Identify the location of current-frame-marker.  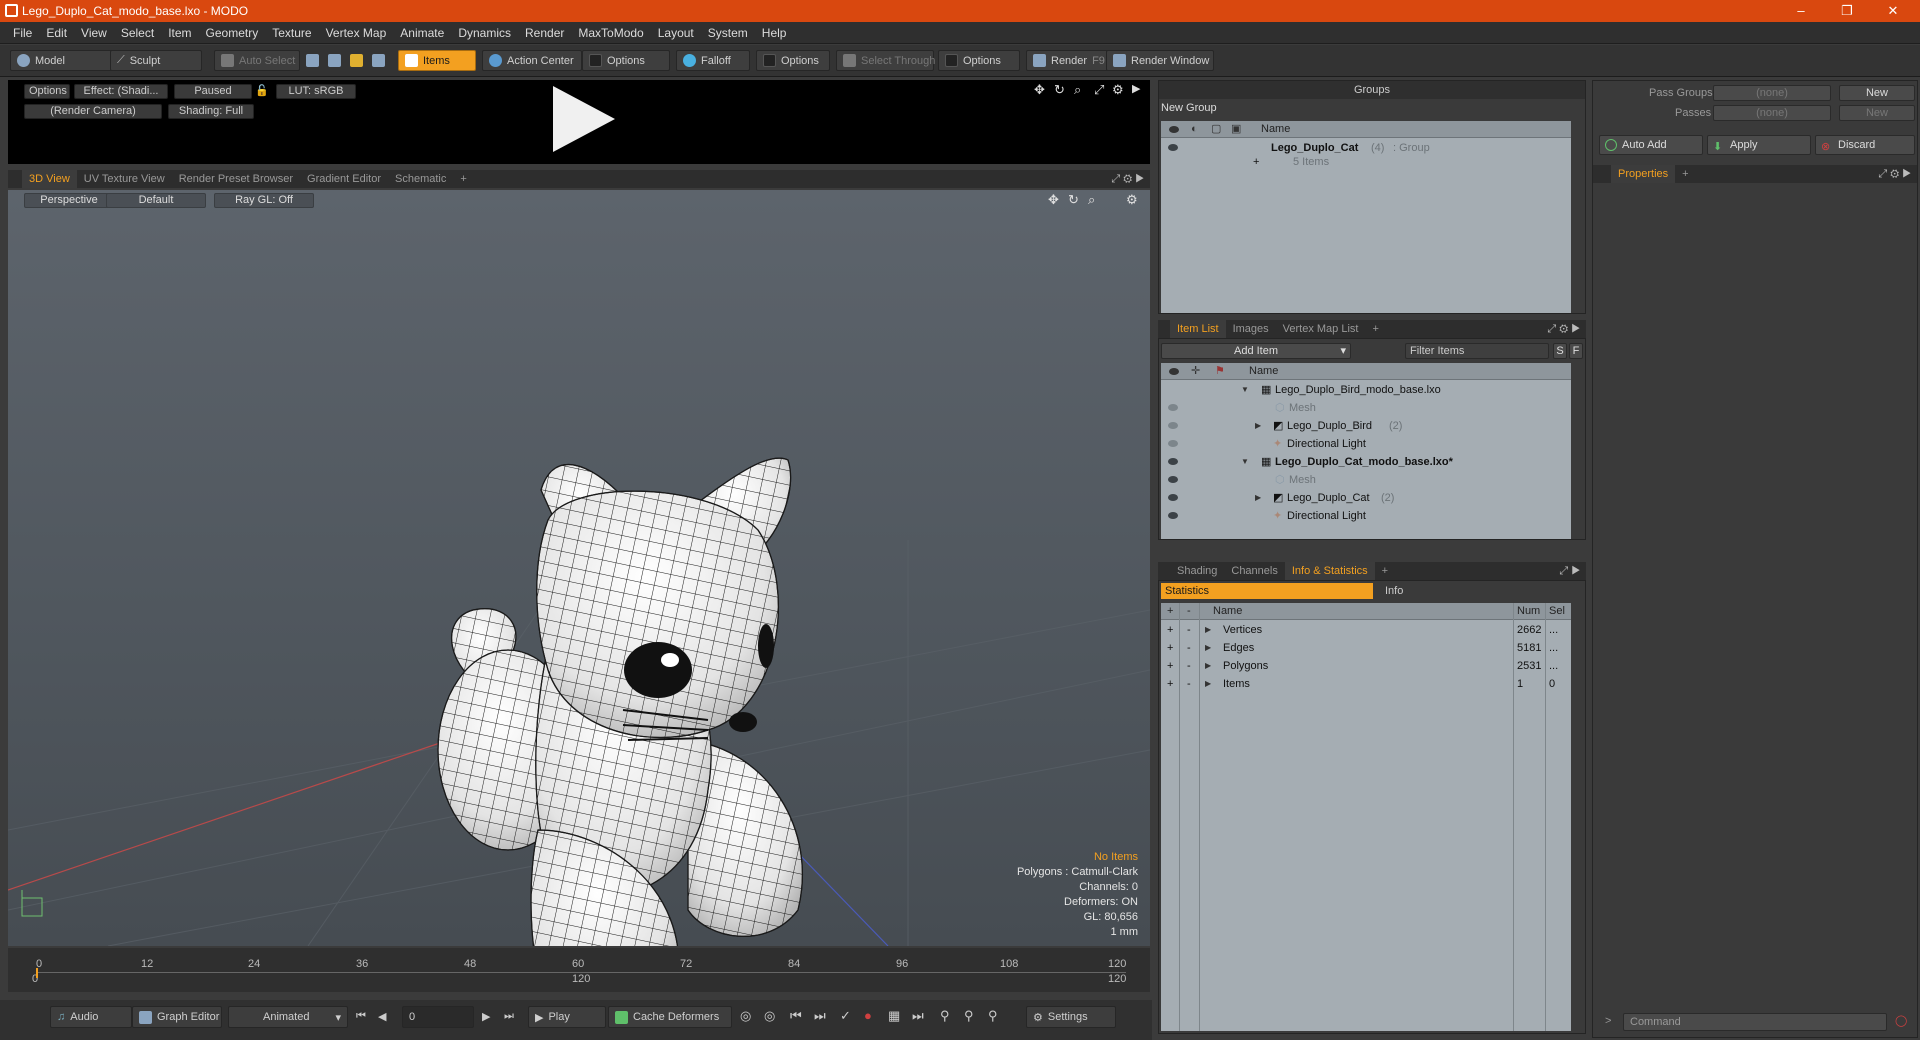
(37, 973).